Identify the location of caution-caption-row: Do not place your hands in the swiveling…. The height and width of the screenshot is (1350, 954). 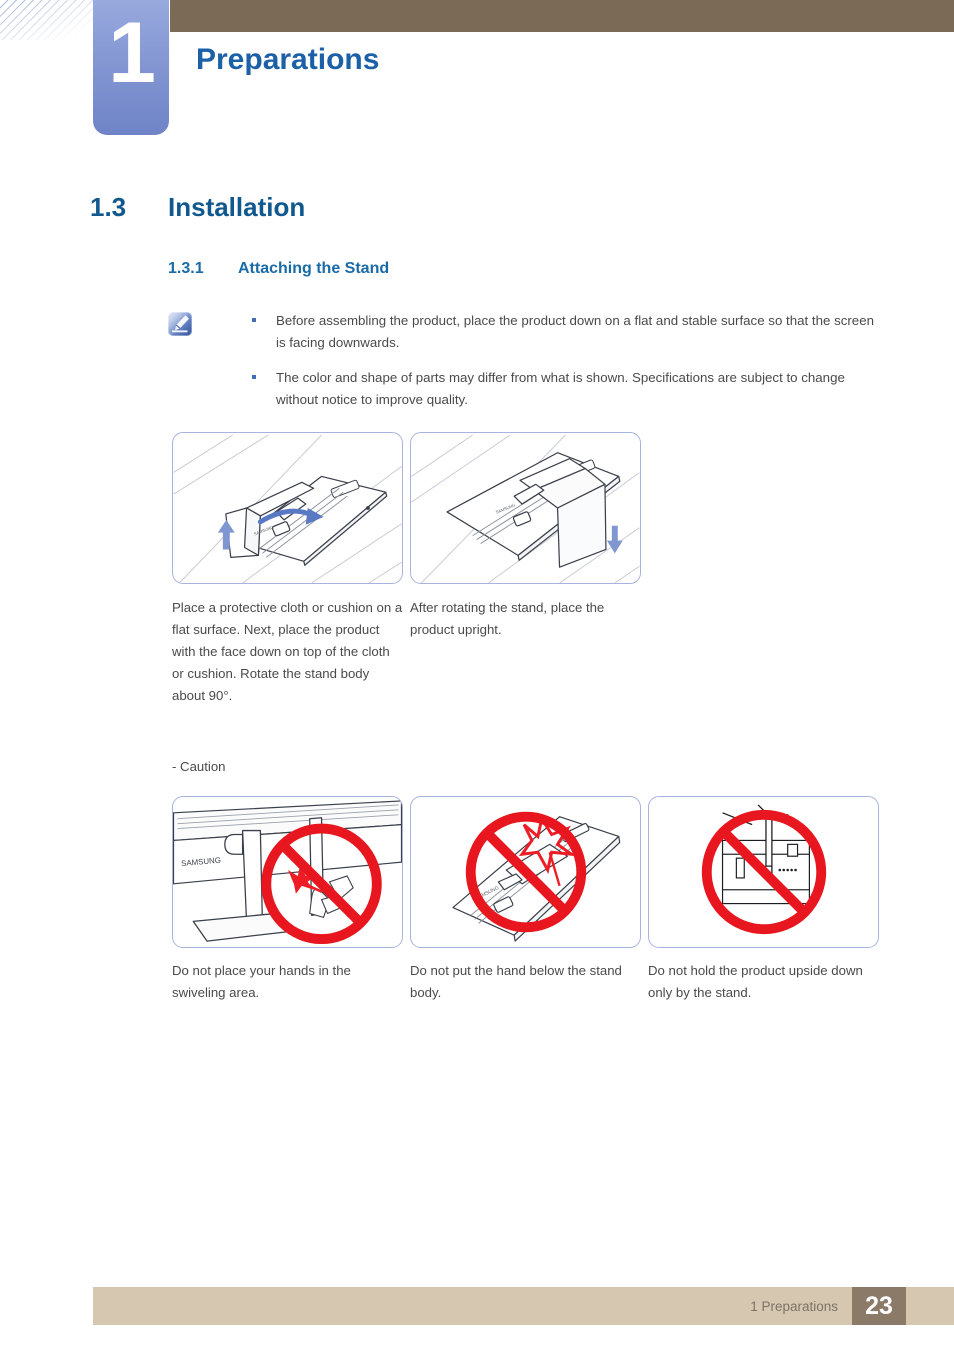
(525, 982).